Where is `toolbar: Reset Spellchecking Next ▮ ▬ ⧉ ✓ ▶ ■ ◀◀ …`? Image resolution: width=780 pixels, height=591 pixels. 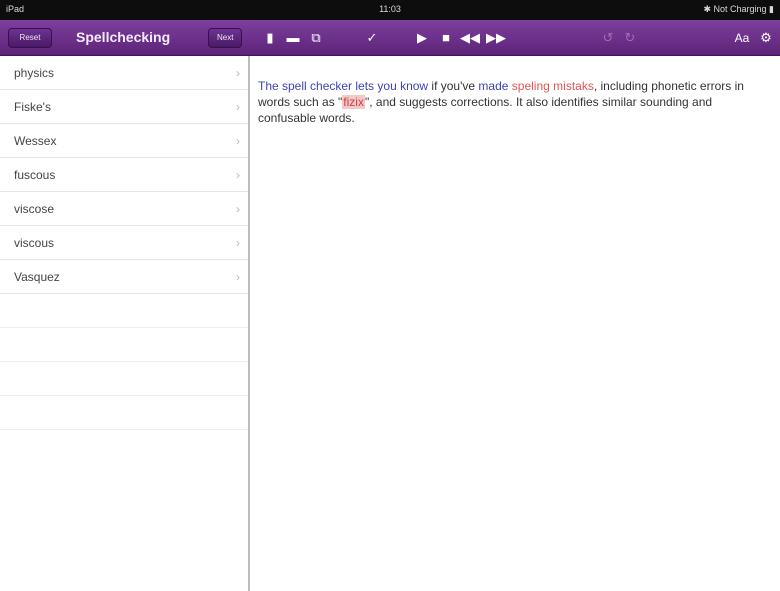
toolbar: Reset Spellchecking Next ▮ ▬ ⧉ ✓ ▶ ■ ◀◀ … is located at coordinates (390, 38).